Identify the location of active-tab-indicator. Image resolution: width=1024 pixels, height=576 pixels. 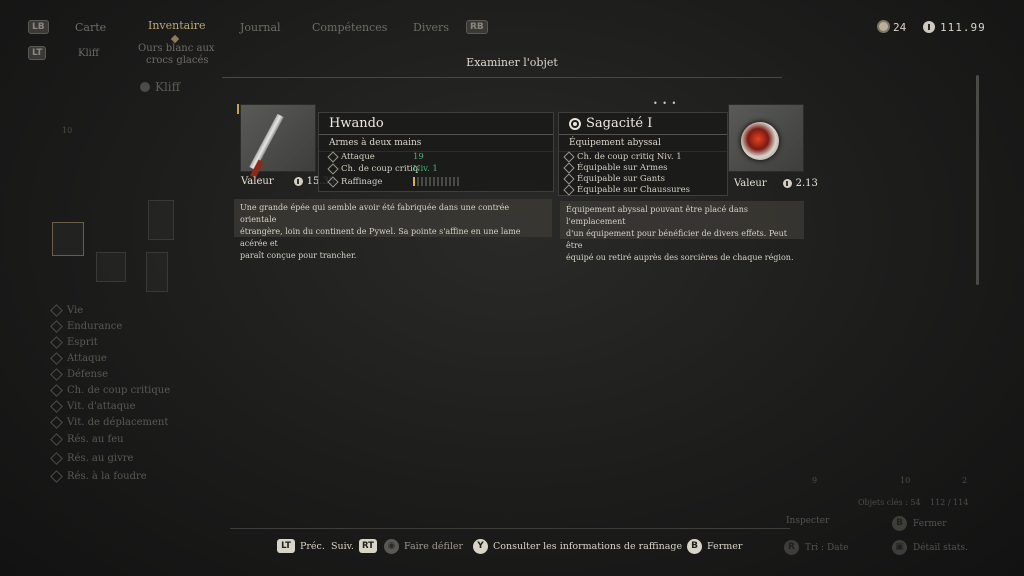
(175, 39).